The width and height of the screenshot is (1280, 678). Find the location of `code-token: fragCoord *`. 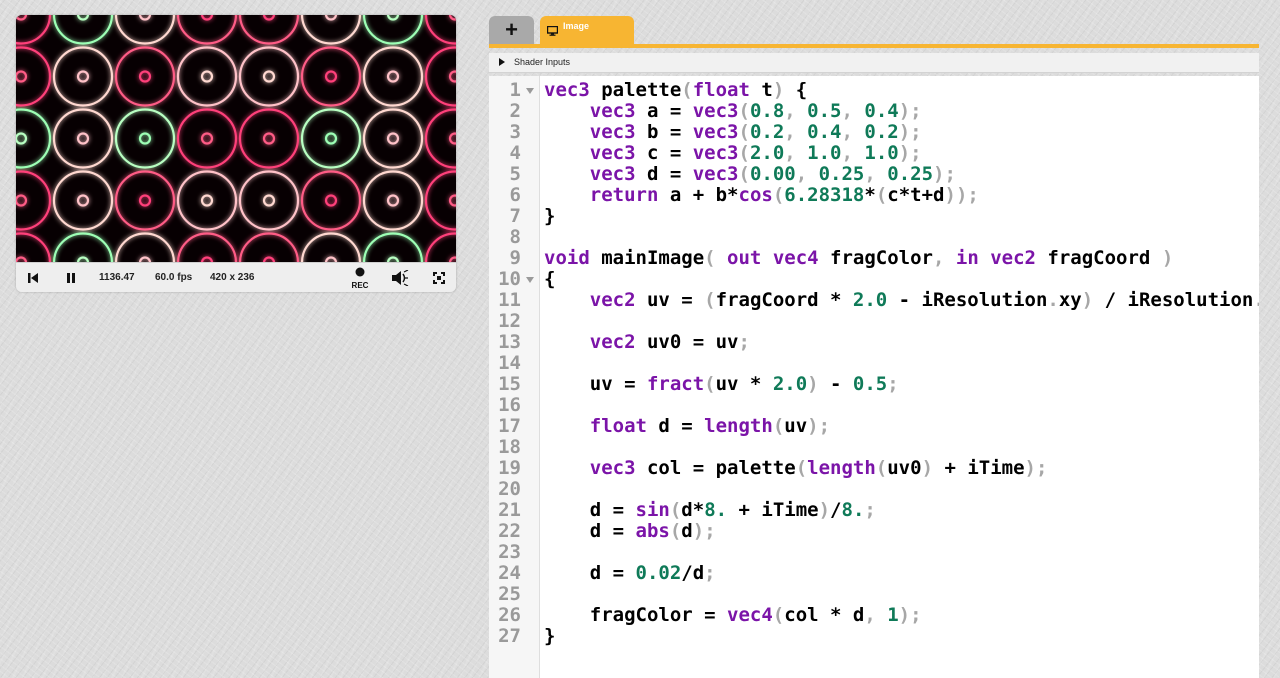

code-token: fragCoord * is located at coordinates (784, 300).